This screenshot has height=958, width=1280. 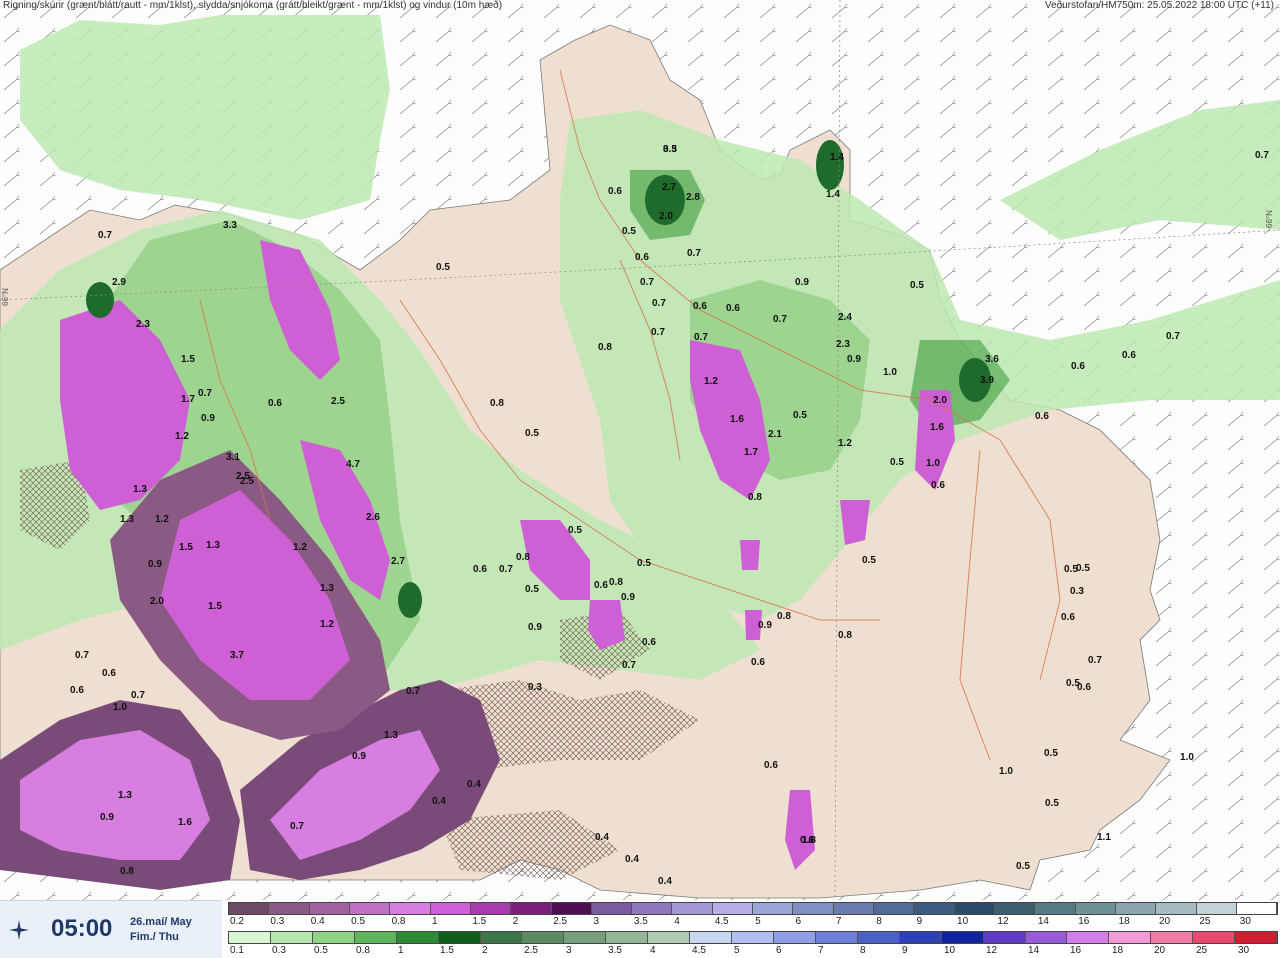 I want to click on legend-label: 0.5, so click(x=321, y=950).